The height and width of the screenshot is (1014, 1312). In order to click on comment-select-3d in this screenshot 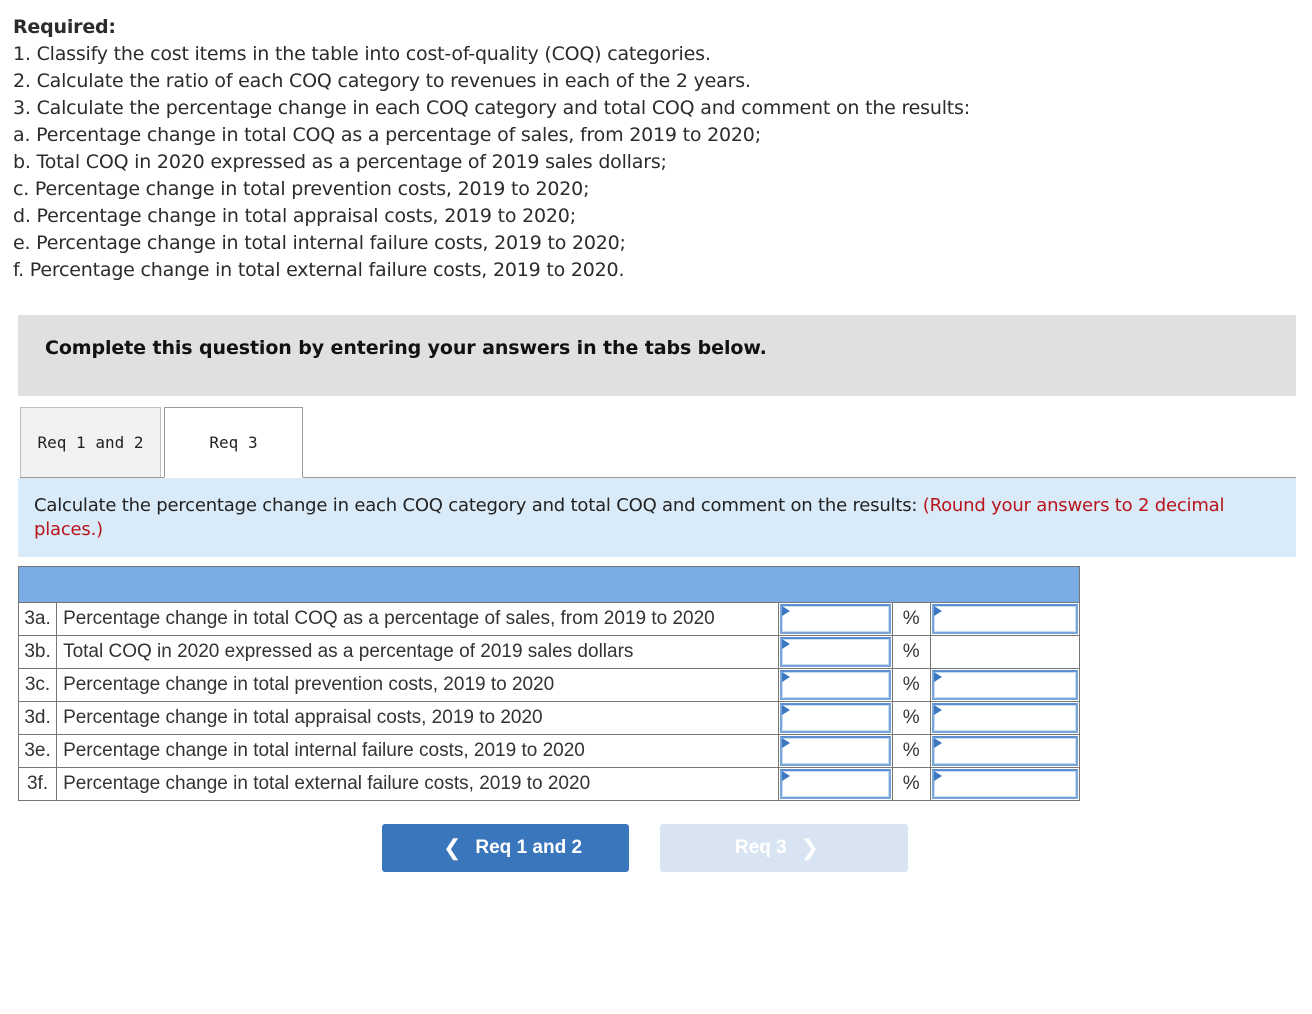, I will do `click(1004, 718)`.